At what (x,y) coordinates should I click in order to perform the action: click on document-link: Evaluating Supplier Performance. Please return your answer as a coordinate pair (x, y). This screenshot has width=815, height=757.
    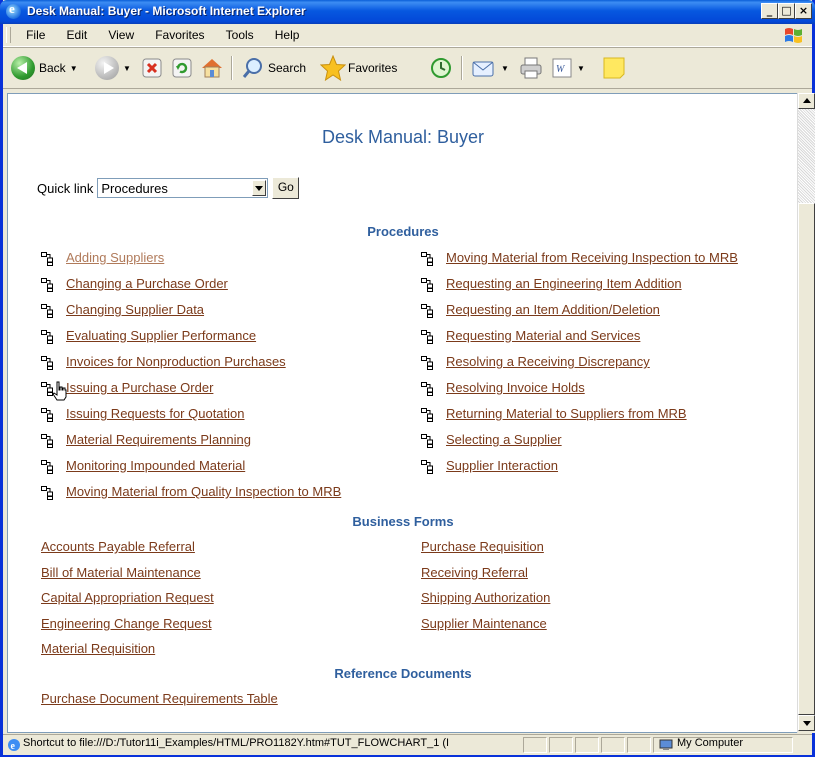
    Looking at the image, I should click on (161, 335).